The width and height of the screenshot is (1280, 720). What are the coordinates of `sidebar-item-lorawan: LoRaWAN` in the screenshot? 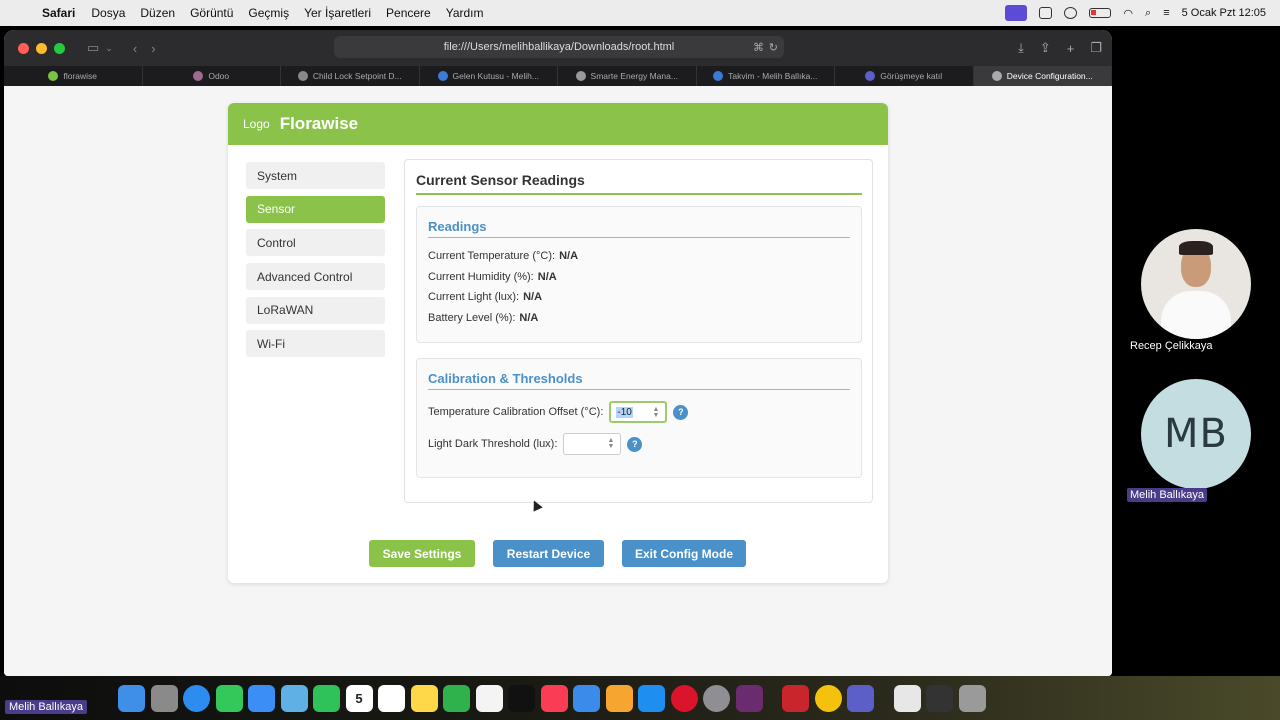 It's located at (315, 310).